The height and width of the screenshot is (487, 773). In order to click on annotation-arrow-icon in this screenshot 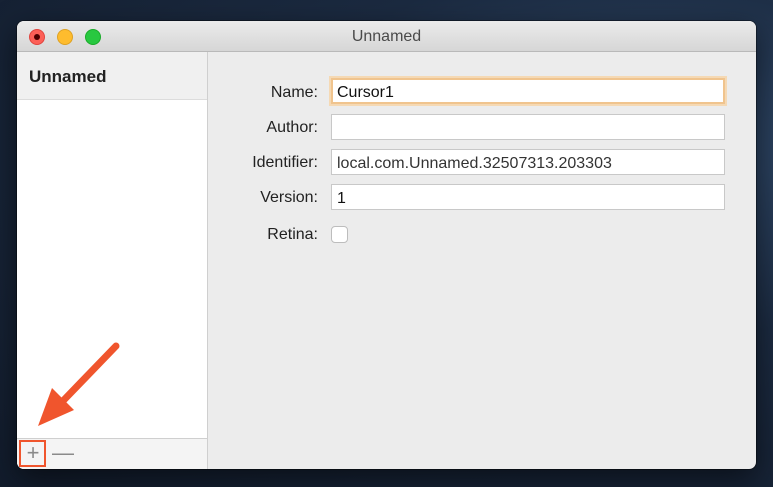, I will do `click(79, 384)`.